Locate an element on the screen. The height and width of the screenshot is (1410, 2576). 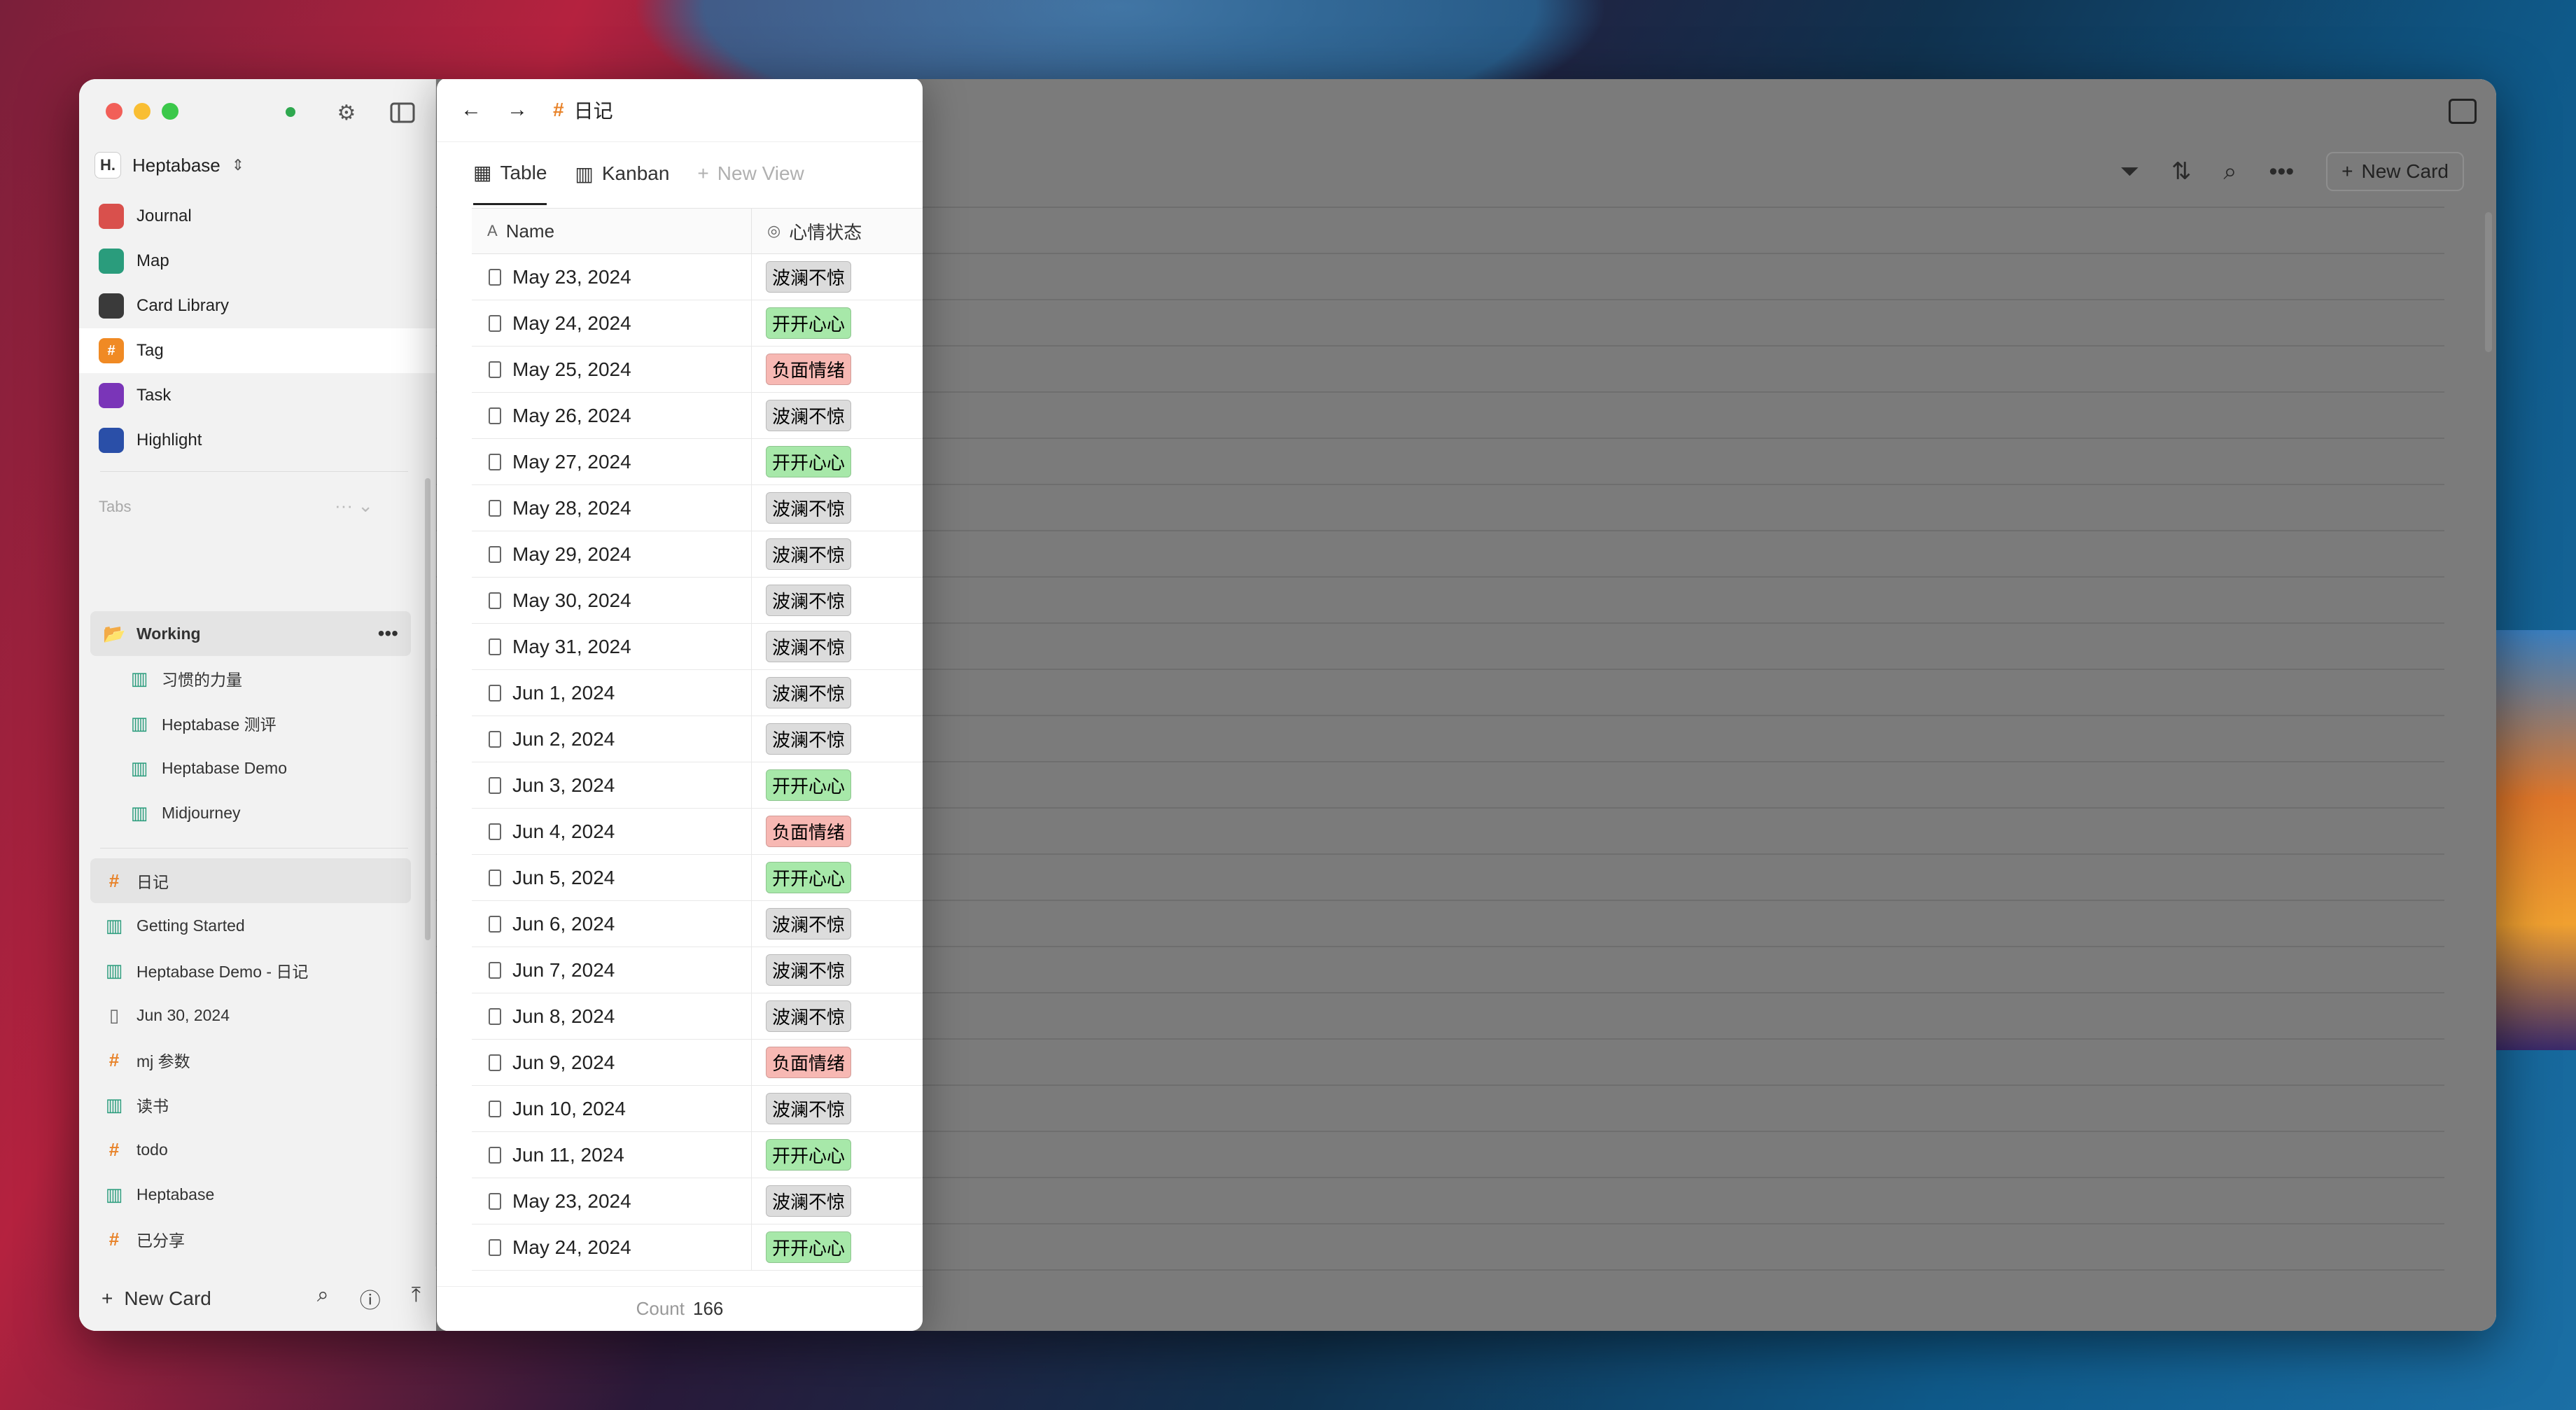
table-row: Jun 1, 2024 波澜不惊 is located at coordinates (697, 693).